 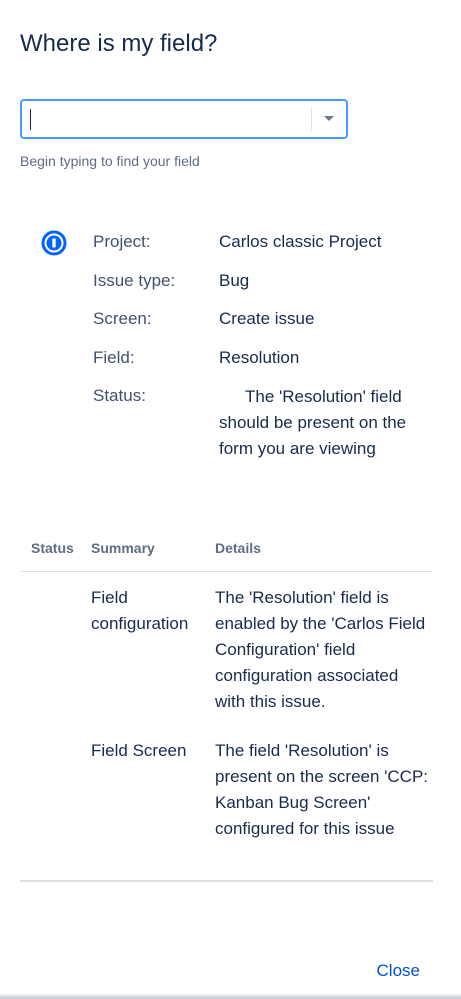 What do you see at coordinates (54, 243) in the screenshot?
I see `info-icon` at bounding box center [54, 243].